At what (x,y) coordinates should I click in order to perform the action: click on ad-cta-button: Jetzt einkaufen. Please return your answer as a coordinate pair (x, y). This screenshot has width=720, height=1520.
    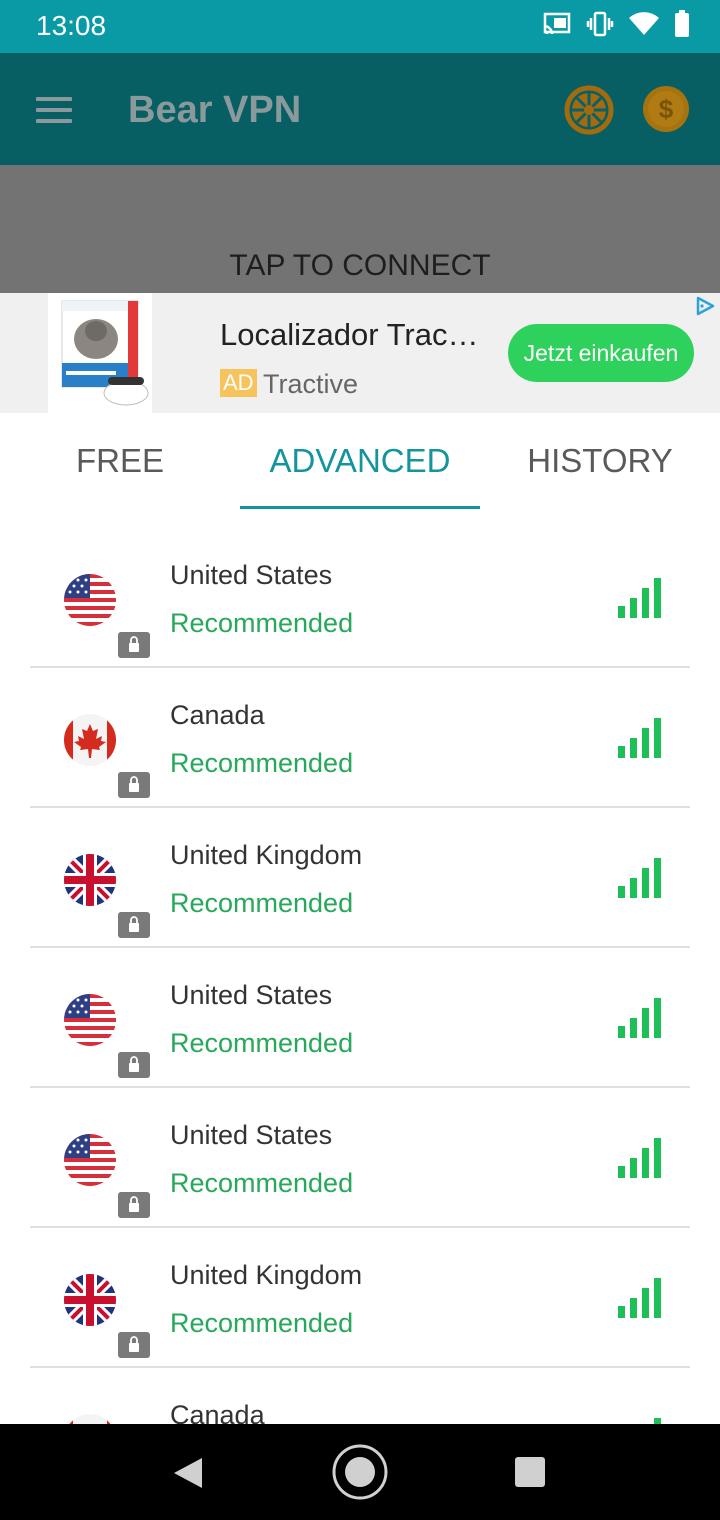
    Looking at the image, I should click on (601, 353).